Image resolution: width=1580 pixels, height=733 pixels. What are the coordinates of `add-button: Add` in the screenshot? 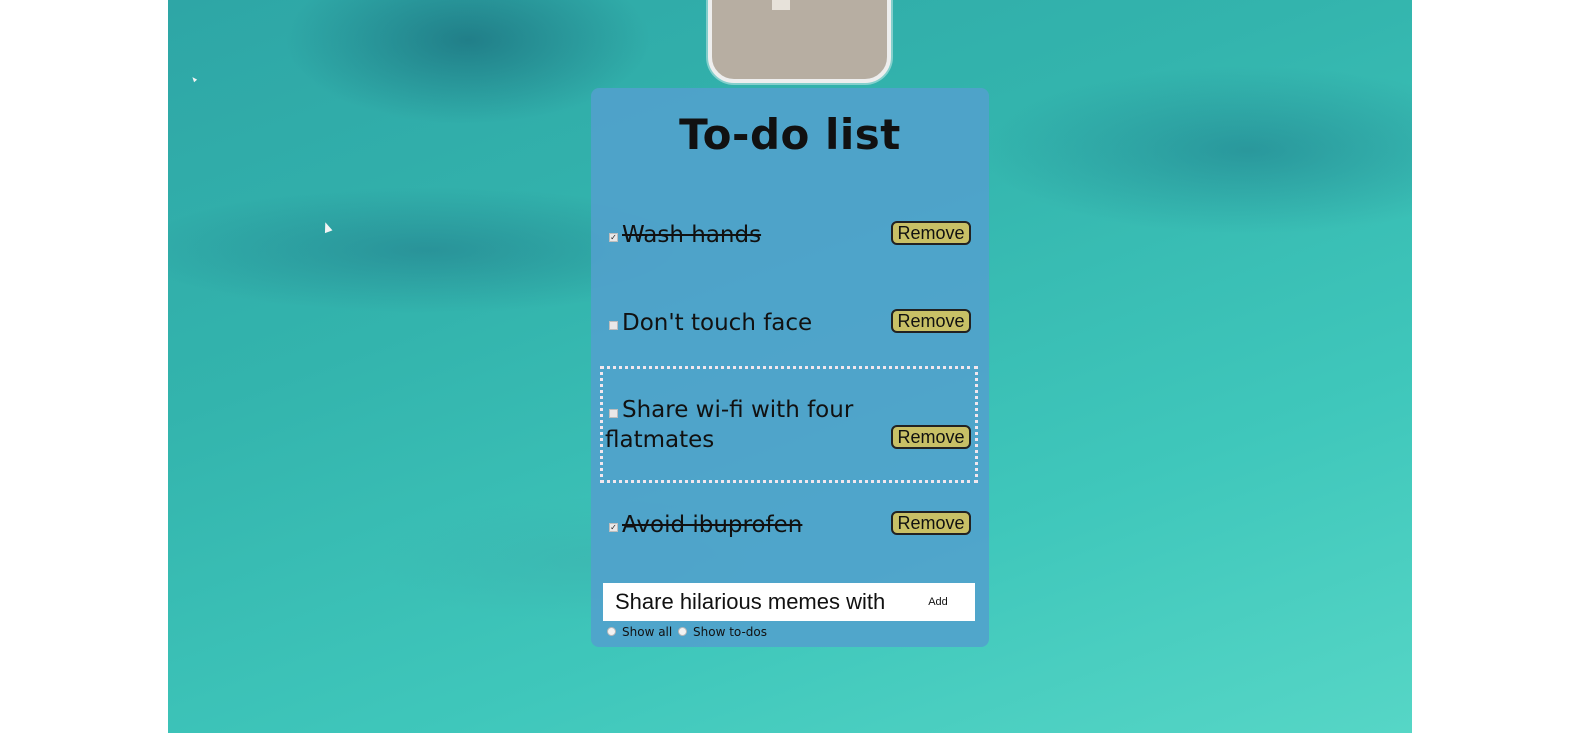 It's located at (938, 602).